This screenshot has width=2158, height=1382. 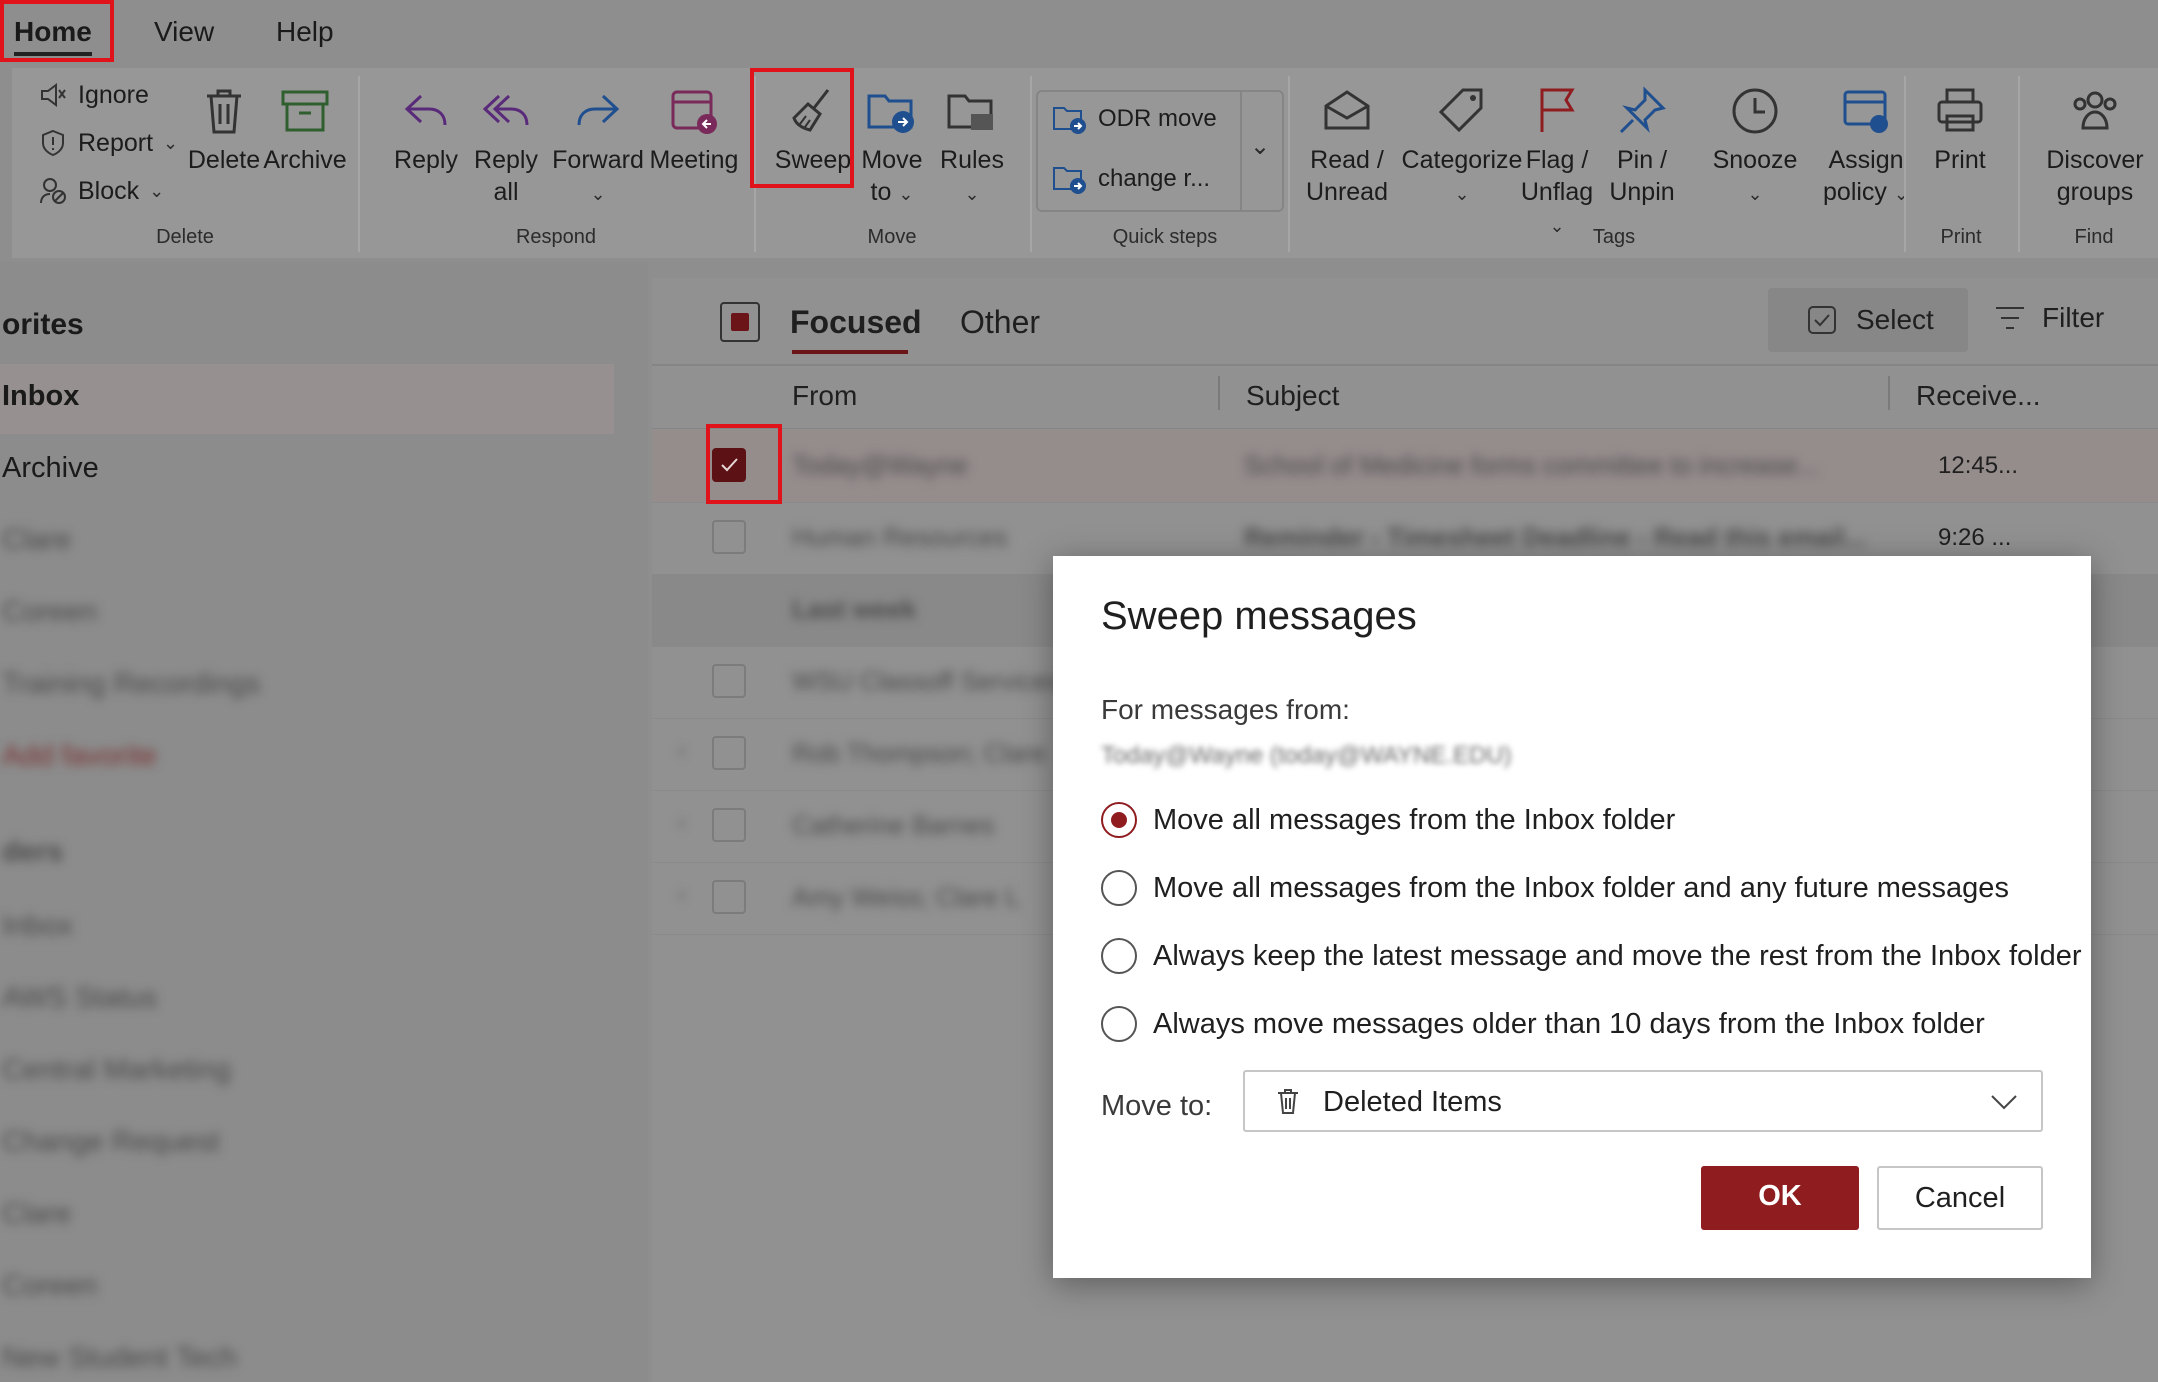 What do you see at coordinates (53, 95) in the screenshot?
I see `ignore-icon` at bounding box center [53, 95].